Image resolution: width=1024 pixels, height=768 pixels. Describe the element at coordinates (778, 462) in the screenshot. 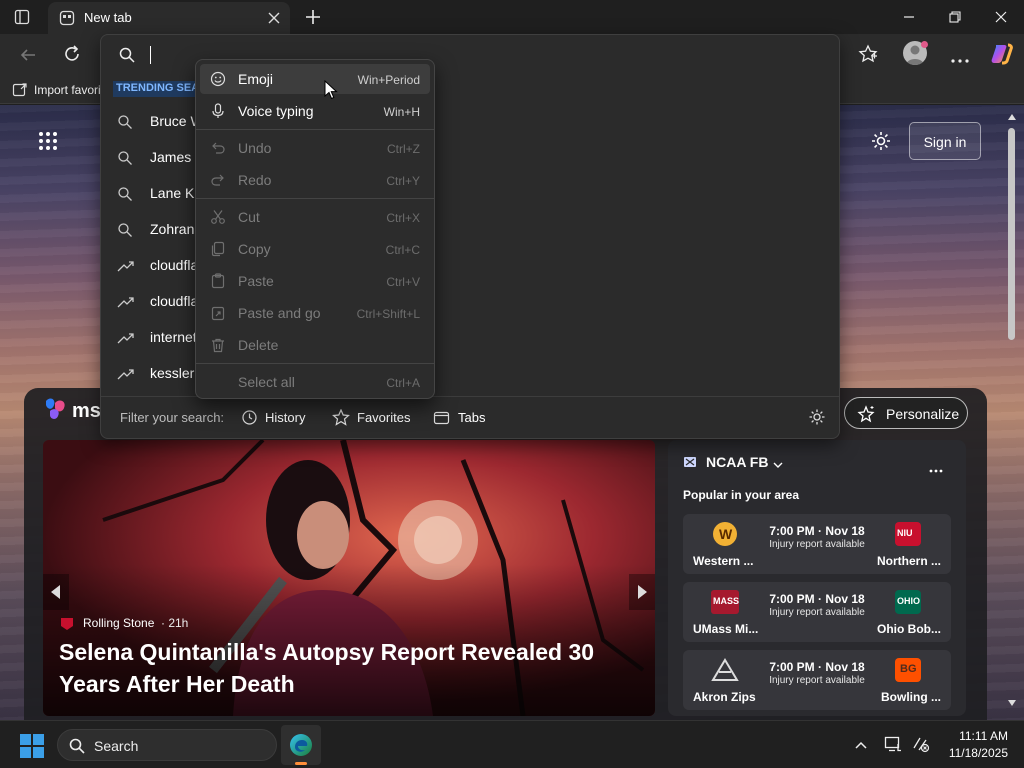

I see `chevron-down-icon` at that location.